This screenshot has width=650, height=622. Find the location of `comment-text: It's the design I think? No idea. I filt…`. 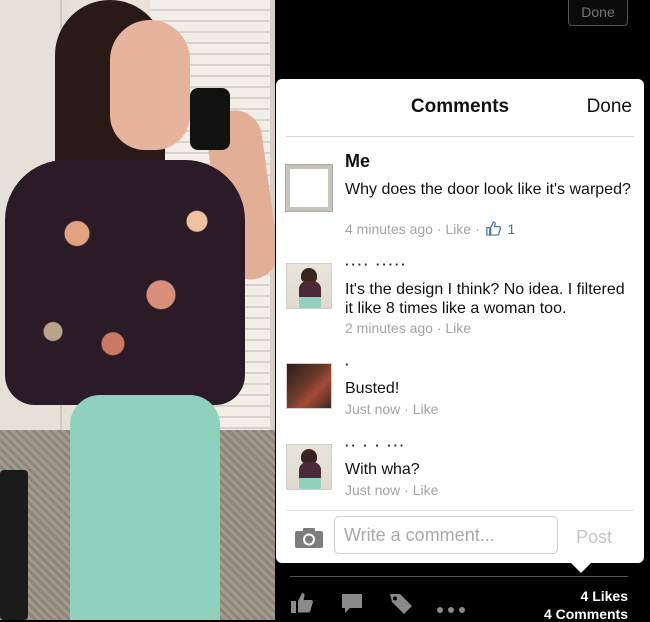

comment-text: It's the design I think? No idea. I filt… is located at coordinates (485, 299).